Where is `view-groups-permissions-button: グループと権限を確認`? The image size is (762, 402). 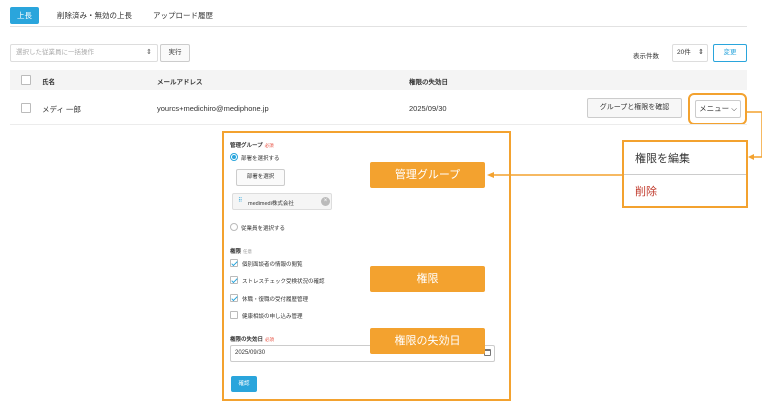
view-groups-permissions-button: グループと権限を確認 is located at coordinates (634, 108).